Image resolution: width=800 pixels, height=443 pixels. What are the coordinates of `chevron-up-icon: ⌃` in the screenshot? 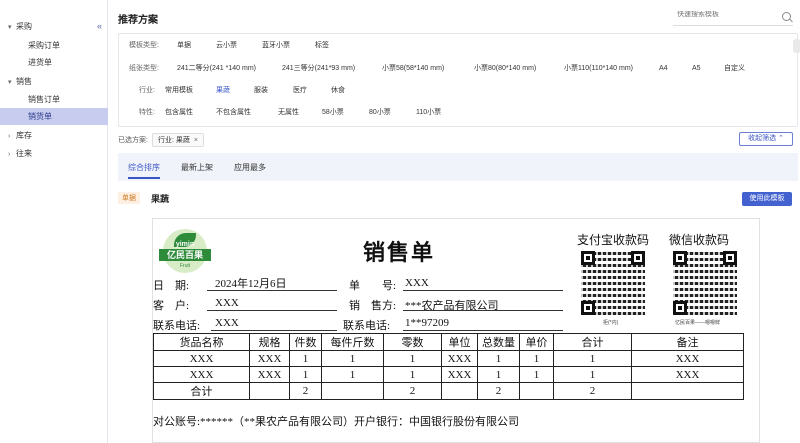 It's located at (781, 138).